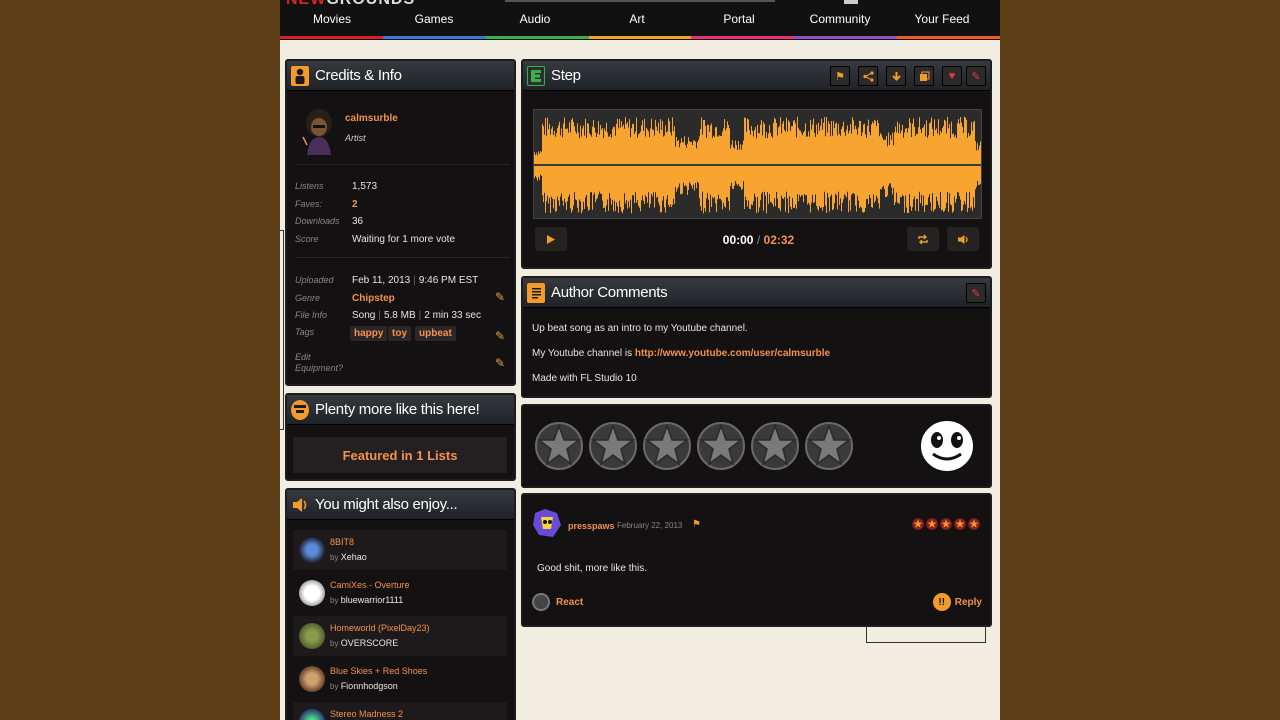 The height and width of the screenshot is (720, 1280). I want to click on edit-tags-pencil-icon: ✎, so click(501, 336).